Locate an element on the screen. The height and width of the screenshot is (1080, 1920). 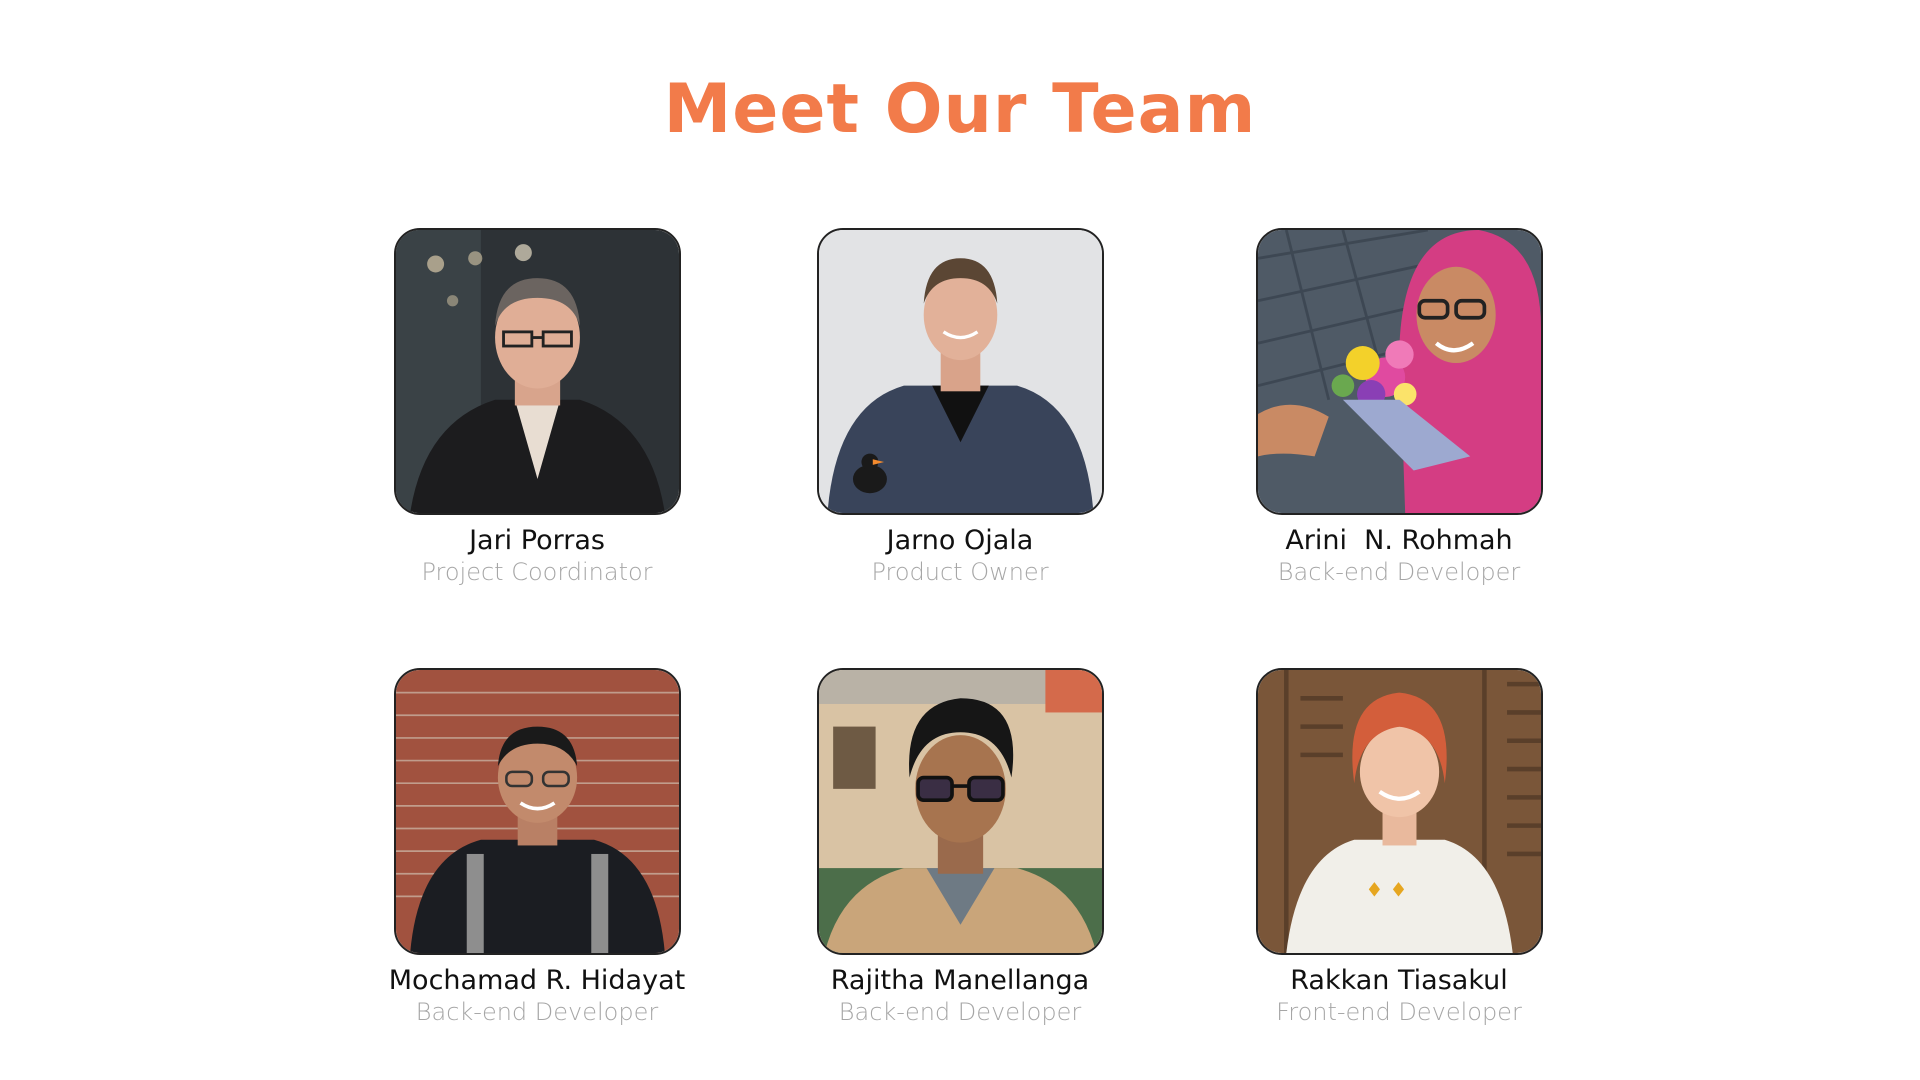
profile-photo: ♦ ♦ is located at coordinates (1399, 811).